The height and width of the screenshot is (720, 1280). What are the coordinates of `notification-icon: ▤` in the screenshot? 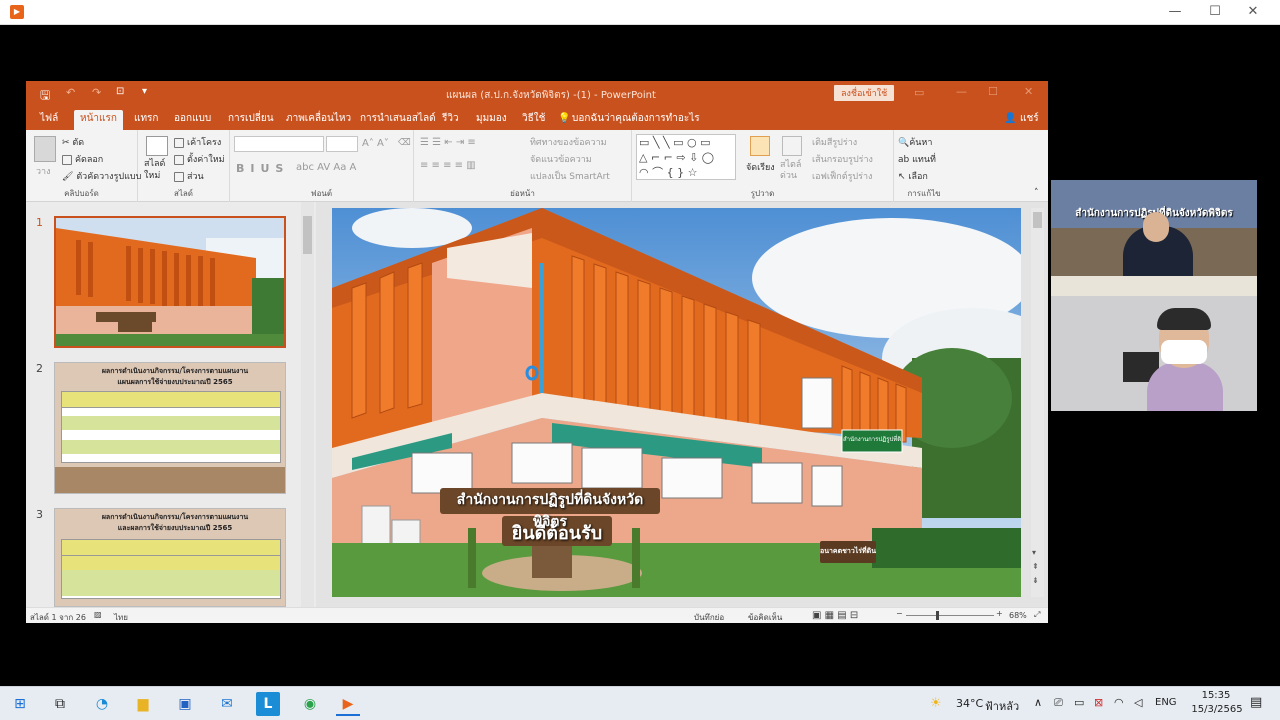 It's located at (1256, 702).